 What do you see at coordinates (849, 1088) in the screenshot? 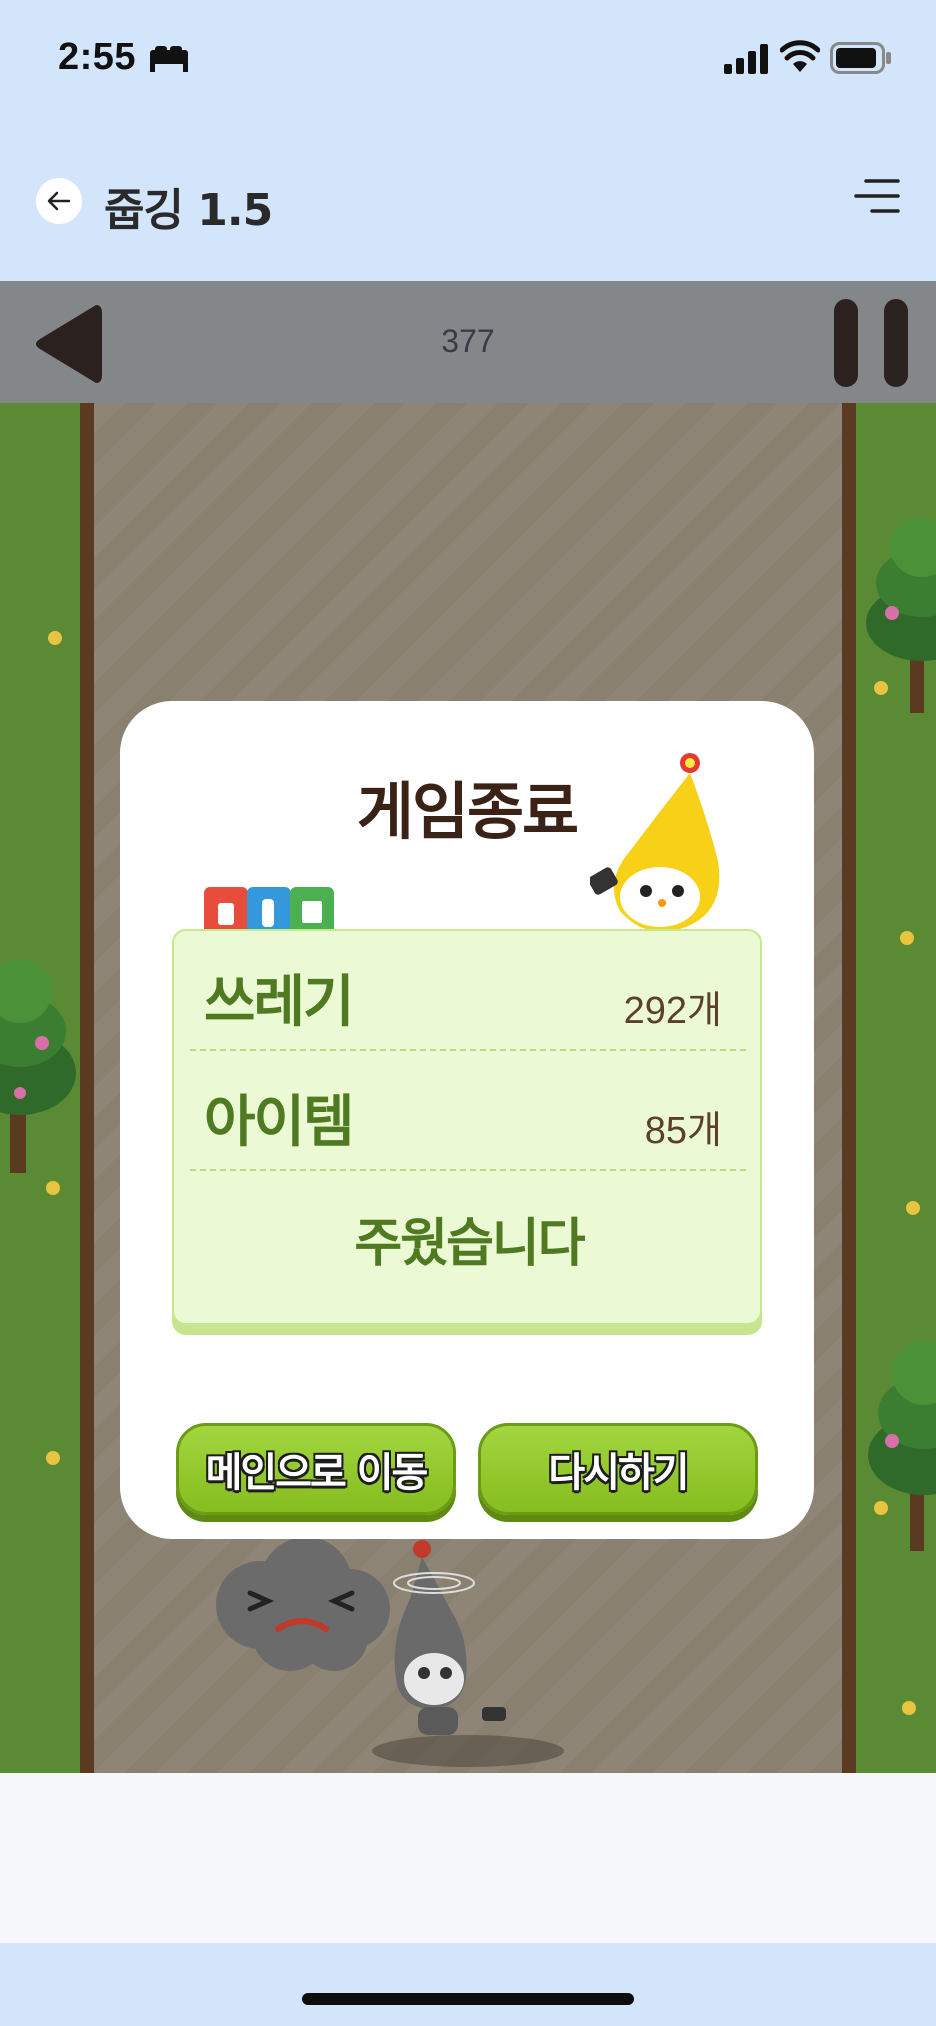
I see `fence-right` at bounding box center [849, 1088].